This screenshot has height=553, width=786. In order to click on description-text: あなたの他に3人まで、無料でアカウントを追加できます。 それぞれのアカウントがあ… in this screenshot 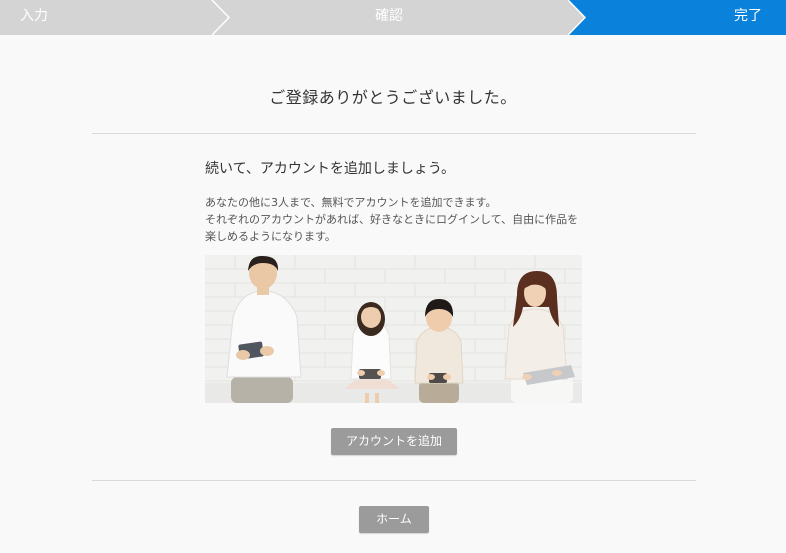, I will do `click(405, 219)`.